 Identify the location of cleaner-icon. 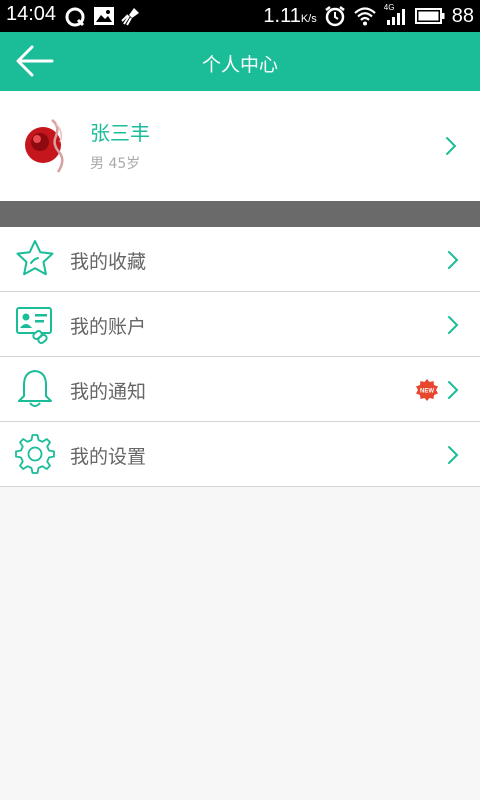
(130, 17).